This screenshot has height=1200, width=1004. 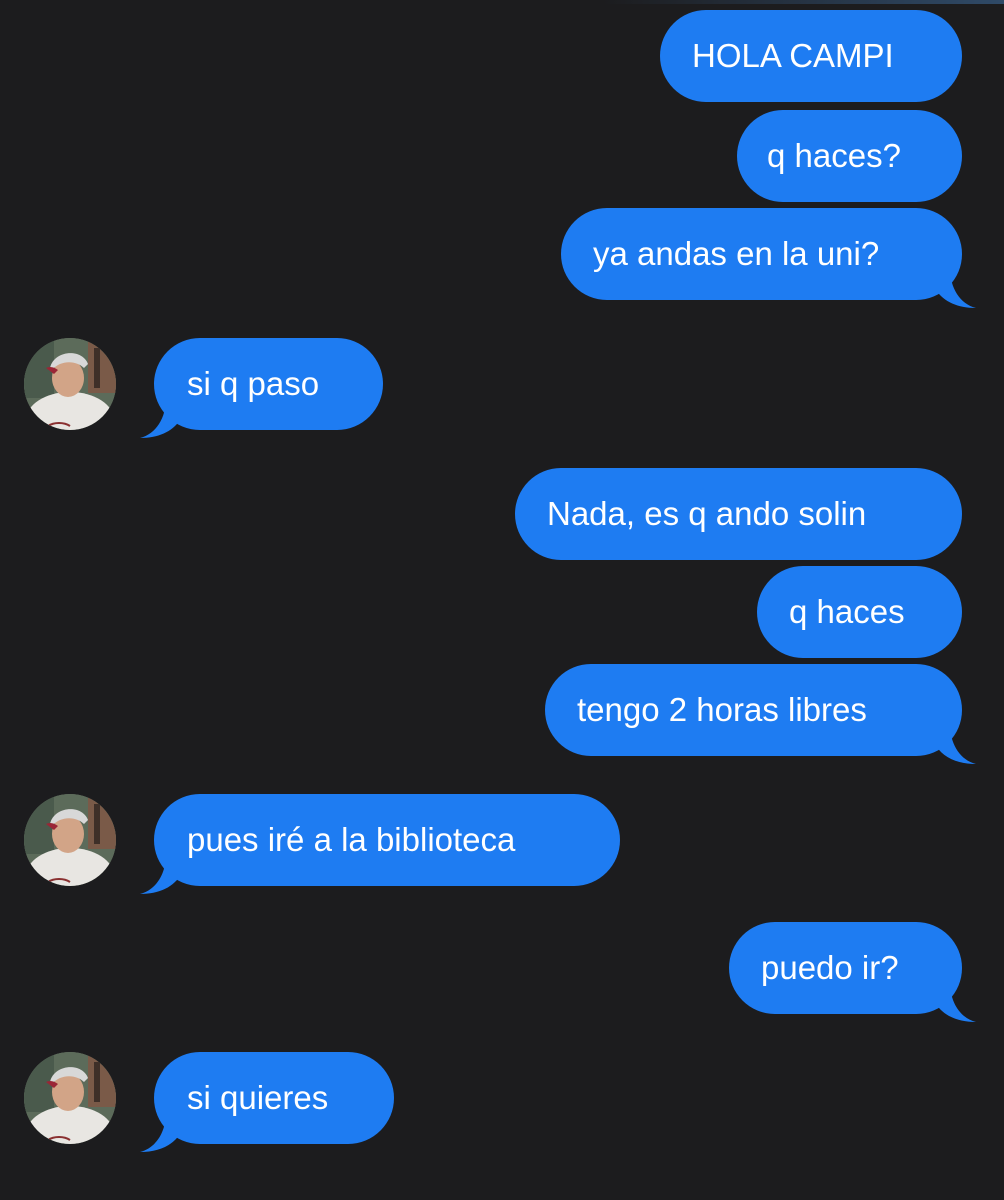 I want to click on message-text: pues iré a la biblioteca, so click(x=351, y=839).